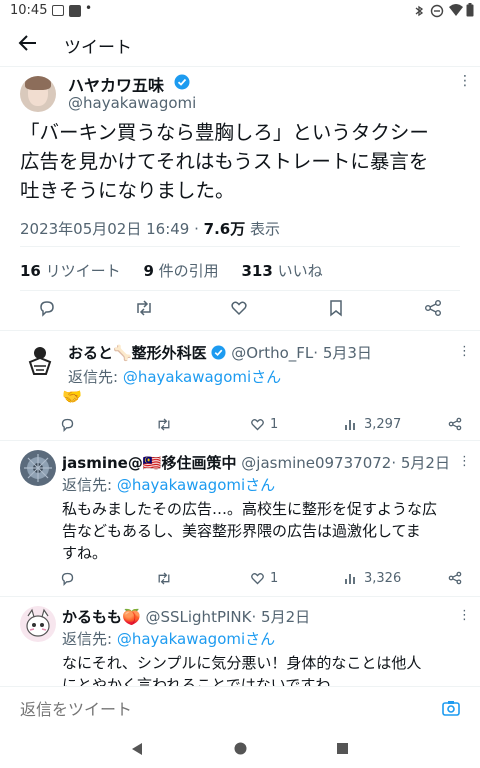  Describe the element at coordinates (137, 749) in the screenshot. I see `back-nav-icon` at that location.